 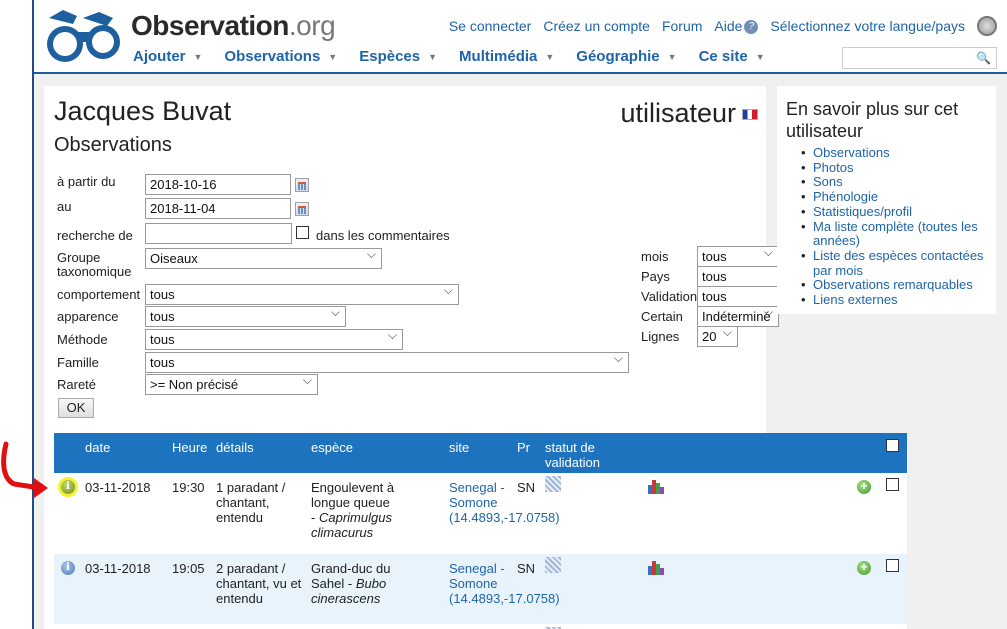 What do you see at coordinates (894, 212) in the screenshot?
I see `sidebar-item-statistiques: Statistiques/profil` at bounding box center [894, 212].